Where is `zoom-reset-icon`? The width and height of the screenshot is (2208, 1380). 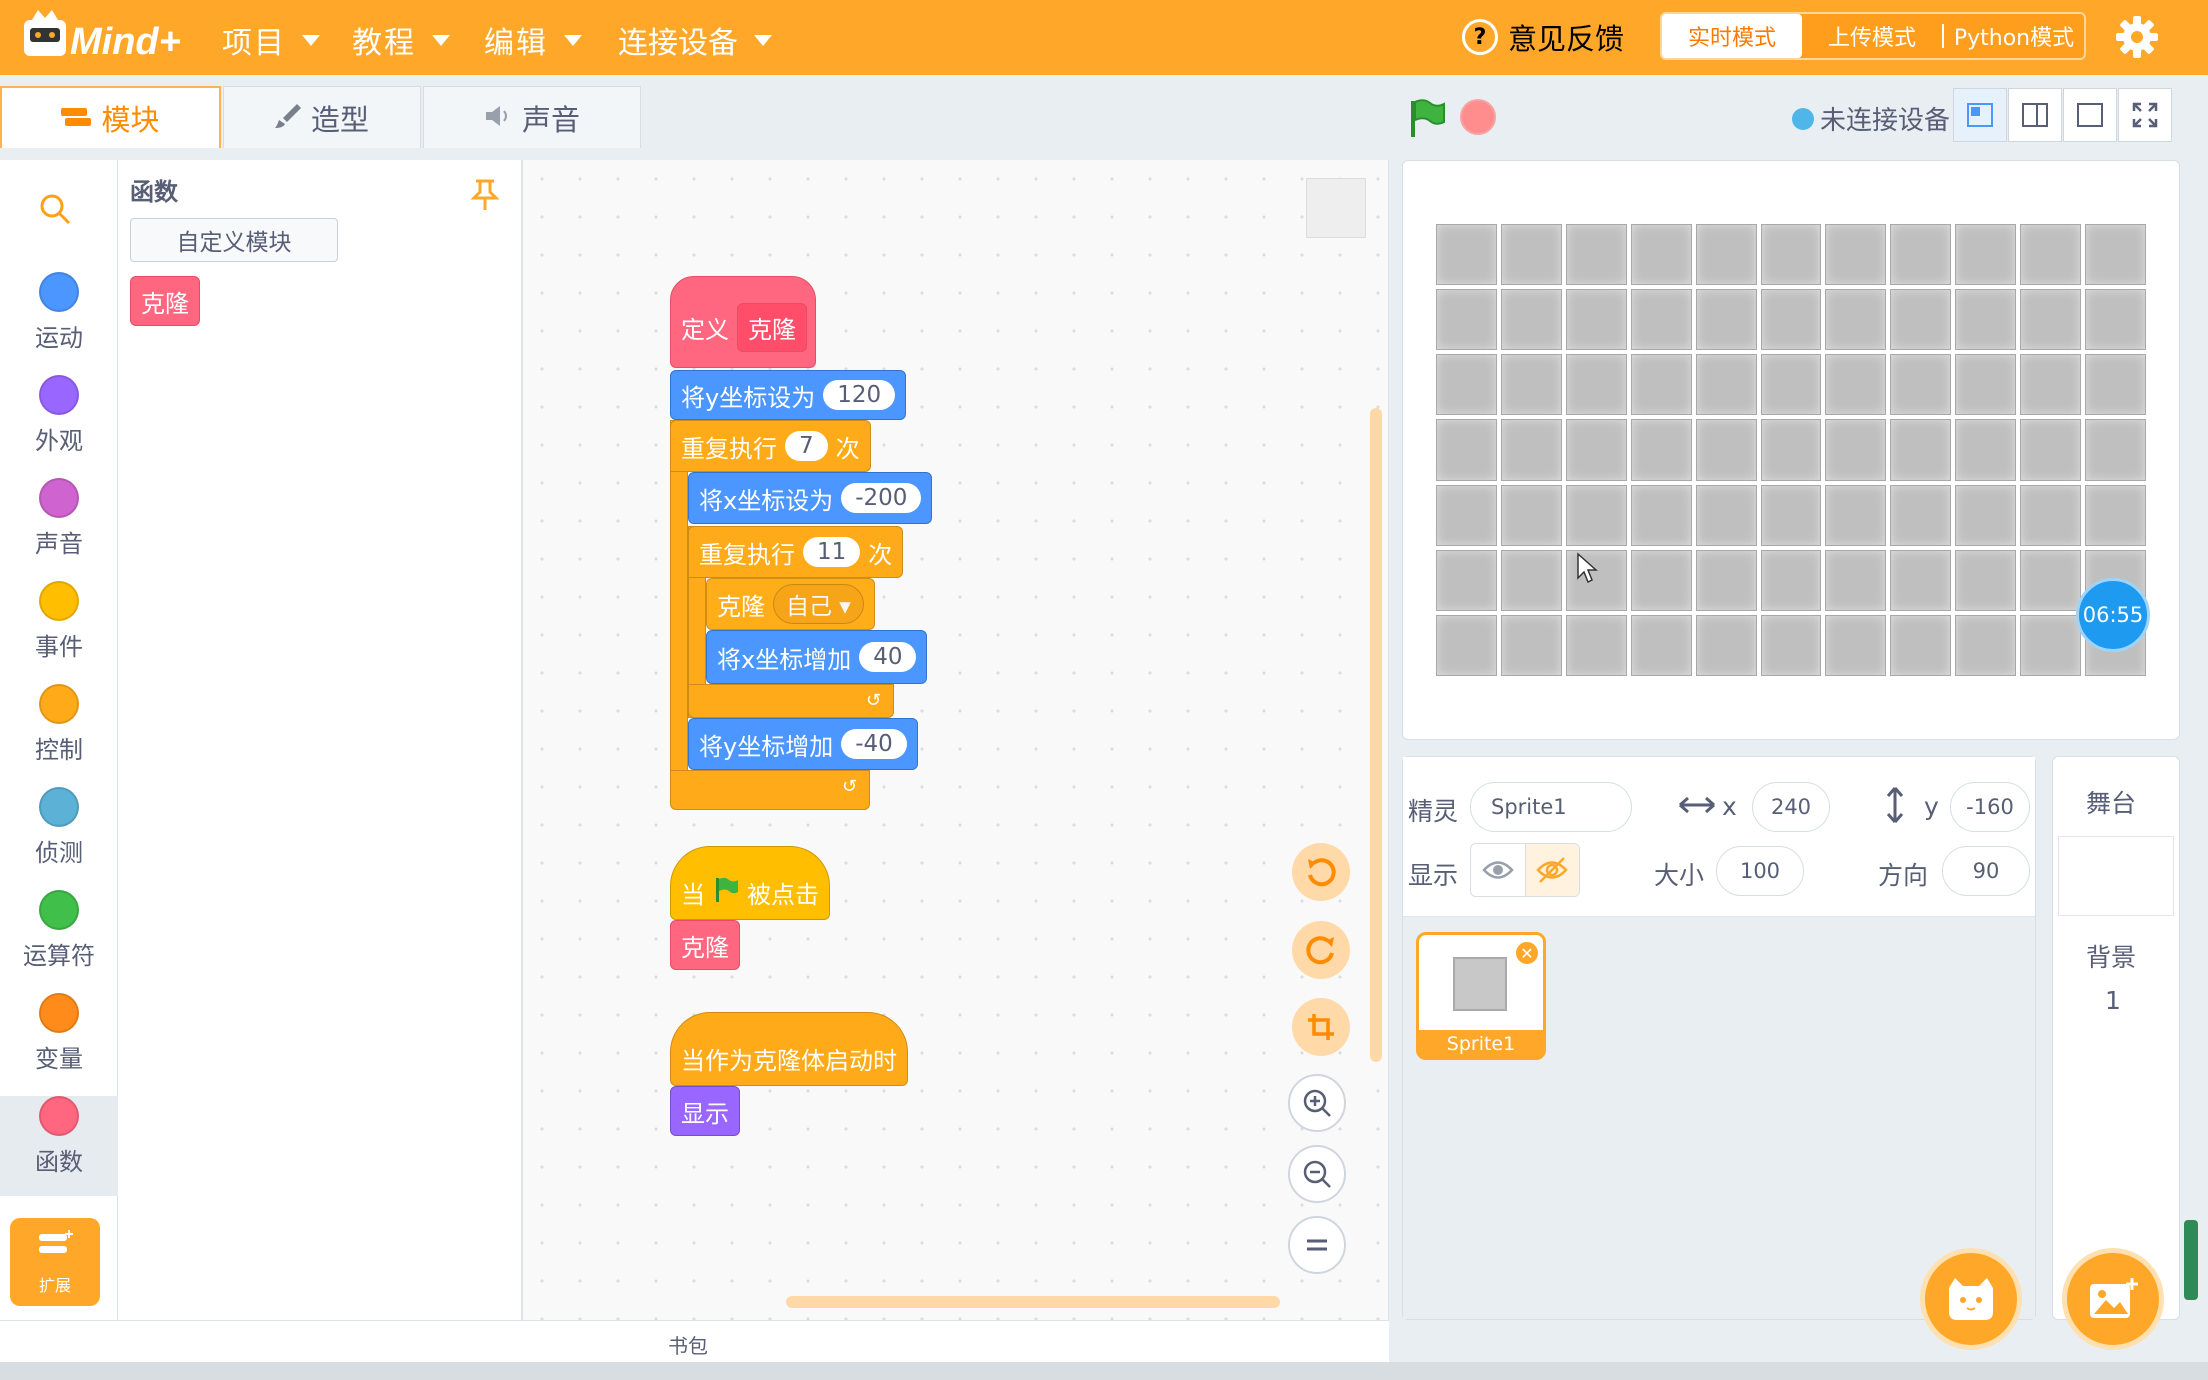
zoom-reset-icon is located at coordinates (1317, 1245).